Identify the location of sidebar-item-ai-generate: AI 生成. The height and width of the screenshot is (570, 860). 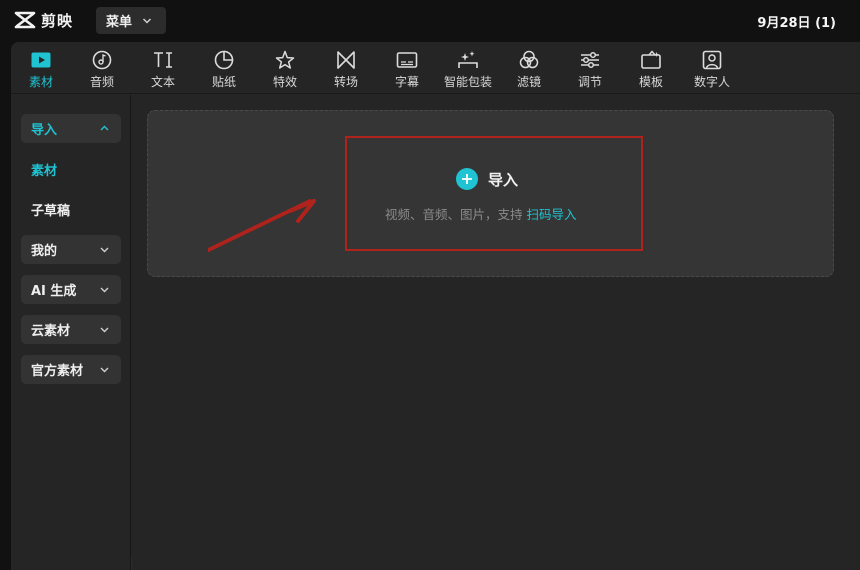
(71, 289).